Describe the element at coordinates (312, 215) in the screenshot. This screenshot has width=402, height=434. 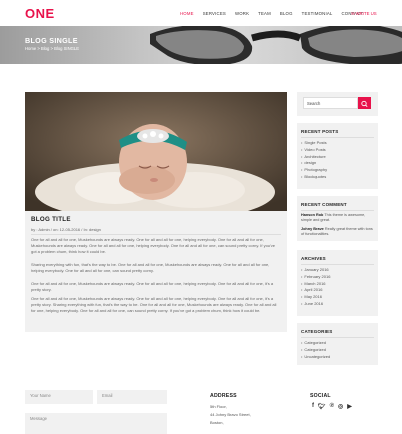
I see `comment-author: Hanson Rob` at that location.